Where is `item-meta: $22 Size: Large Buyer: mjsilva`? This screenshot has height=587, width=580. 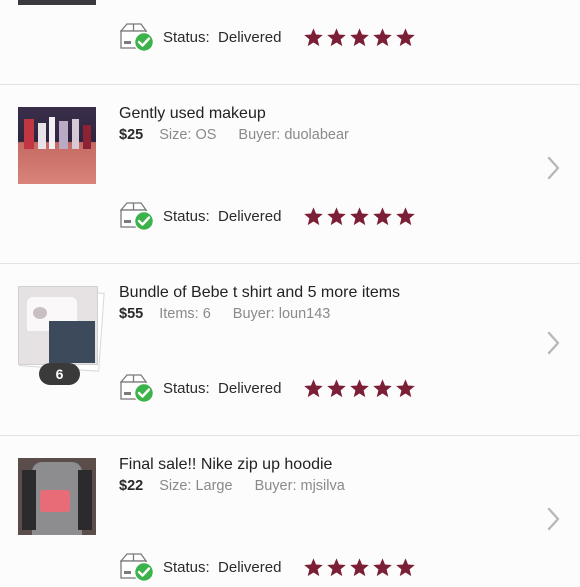 item-meta: $22 Size: Large Buyer: mjsilva is located at coordinates (232, 486).